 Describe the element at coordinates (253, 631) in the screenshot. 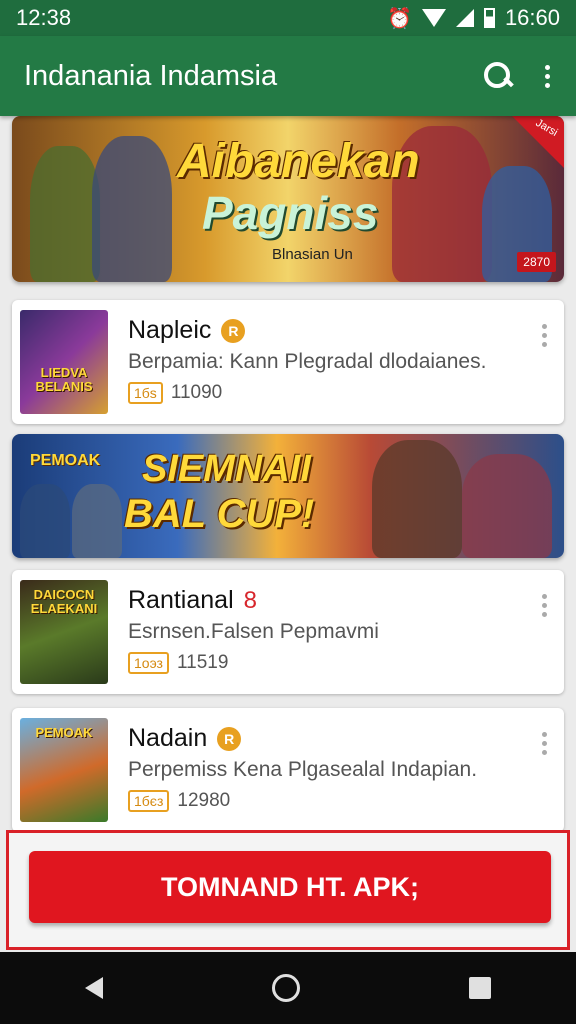

I see `item-description: Esrnsen.Falsen Pepmavmi` at that location.